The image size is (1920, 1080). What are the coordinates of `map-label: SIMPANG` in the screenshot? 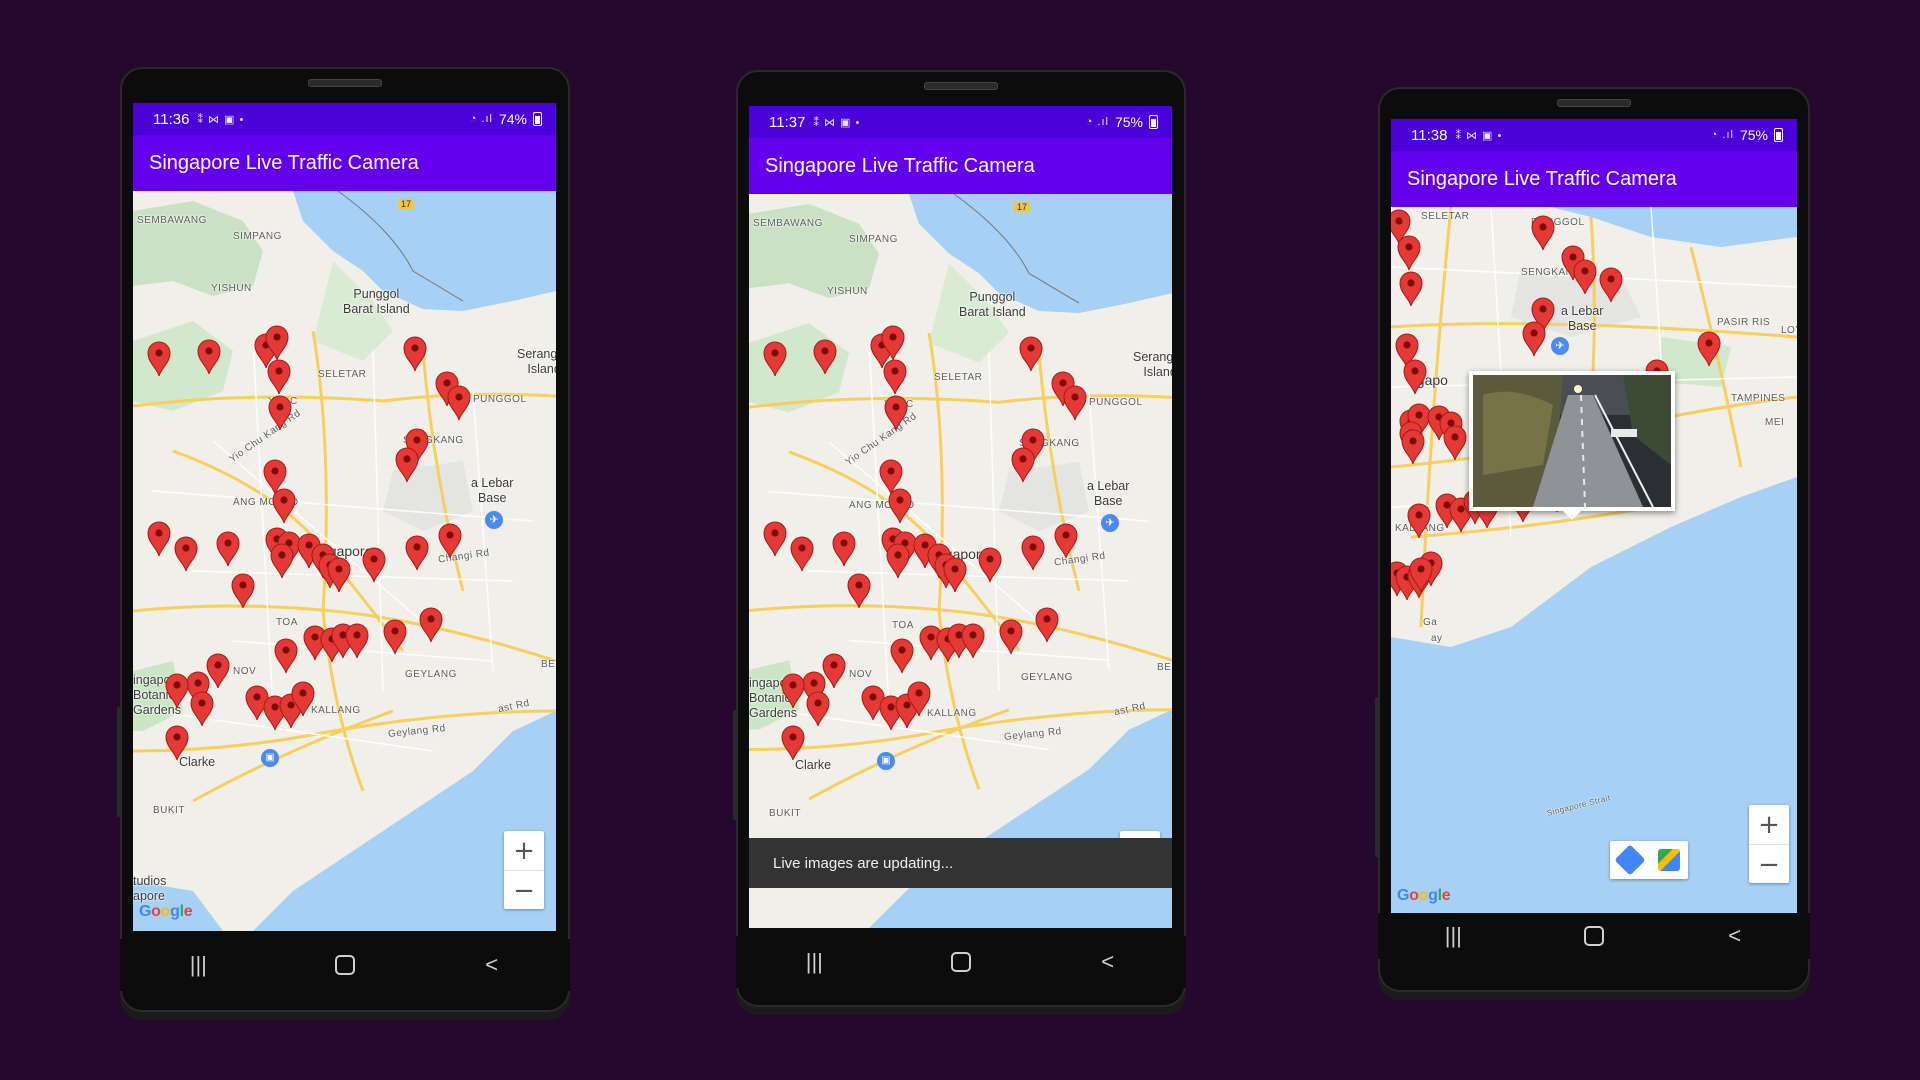 It's located at (873, 239).